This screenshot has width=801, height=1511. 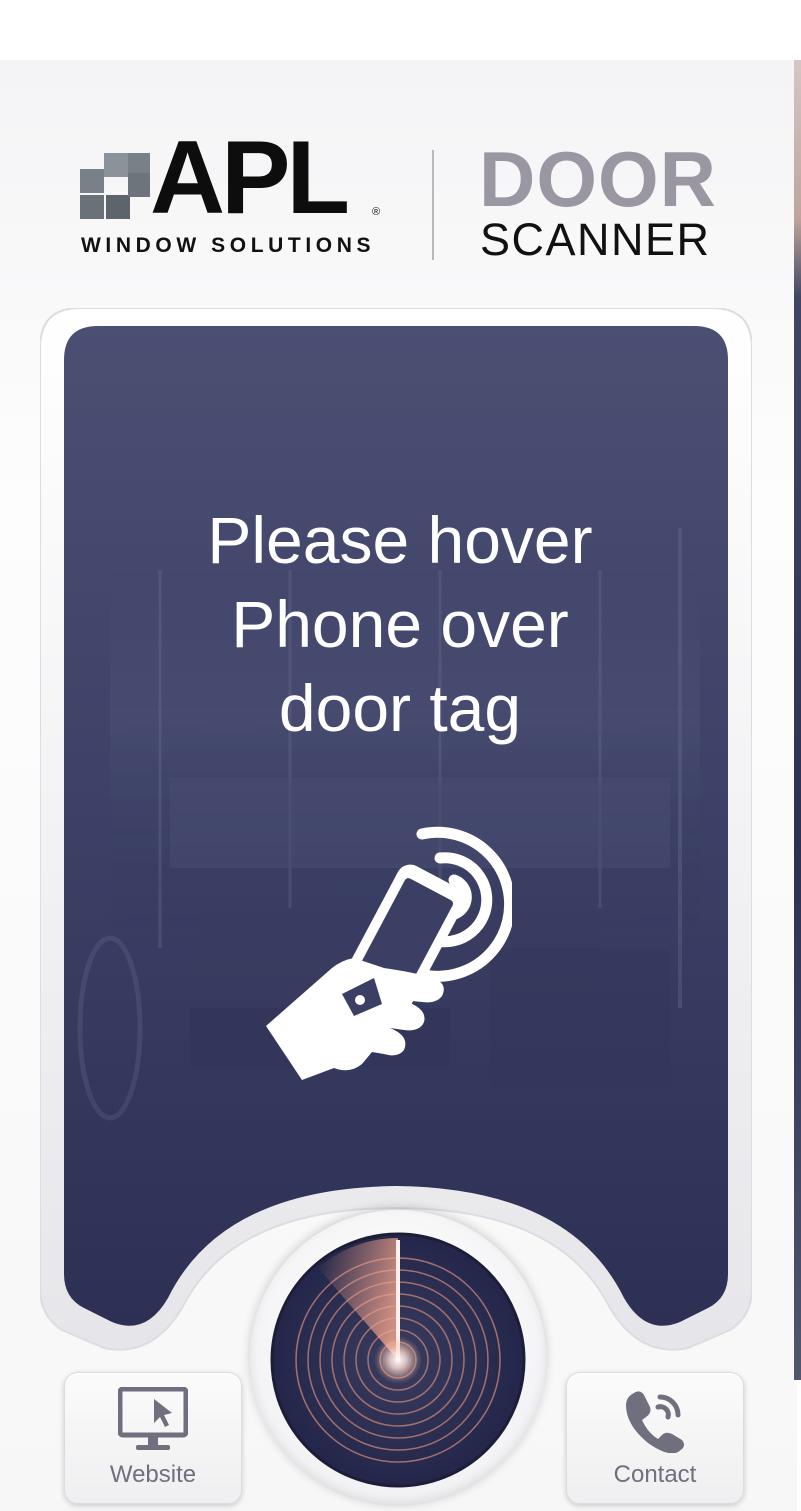 I want to click on registered-mark: ®, so click(x=376, y=212).